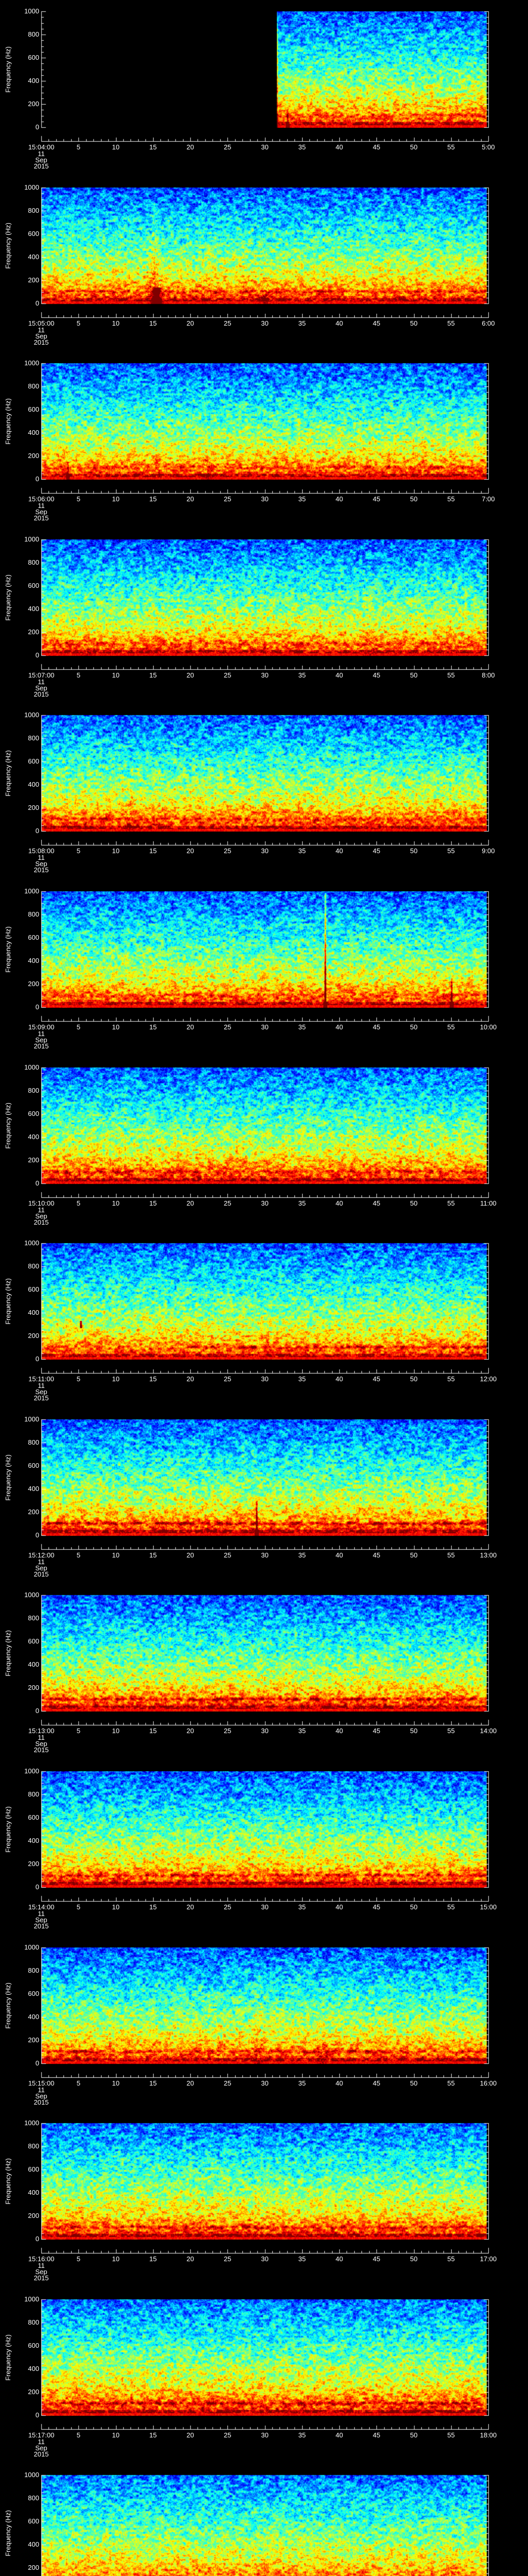  Describe the element at coordinates (488, 1027) in the screenshot. I see `time-axis-end-label: 10:00` at that location.